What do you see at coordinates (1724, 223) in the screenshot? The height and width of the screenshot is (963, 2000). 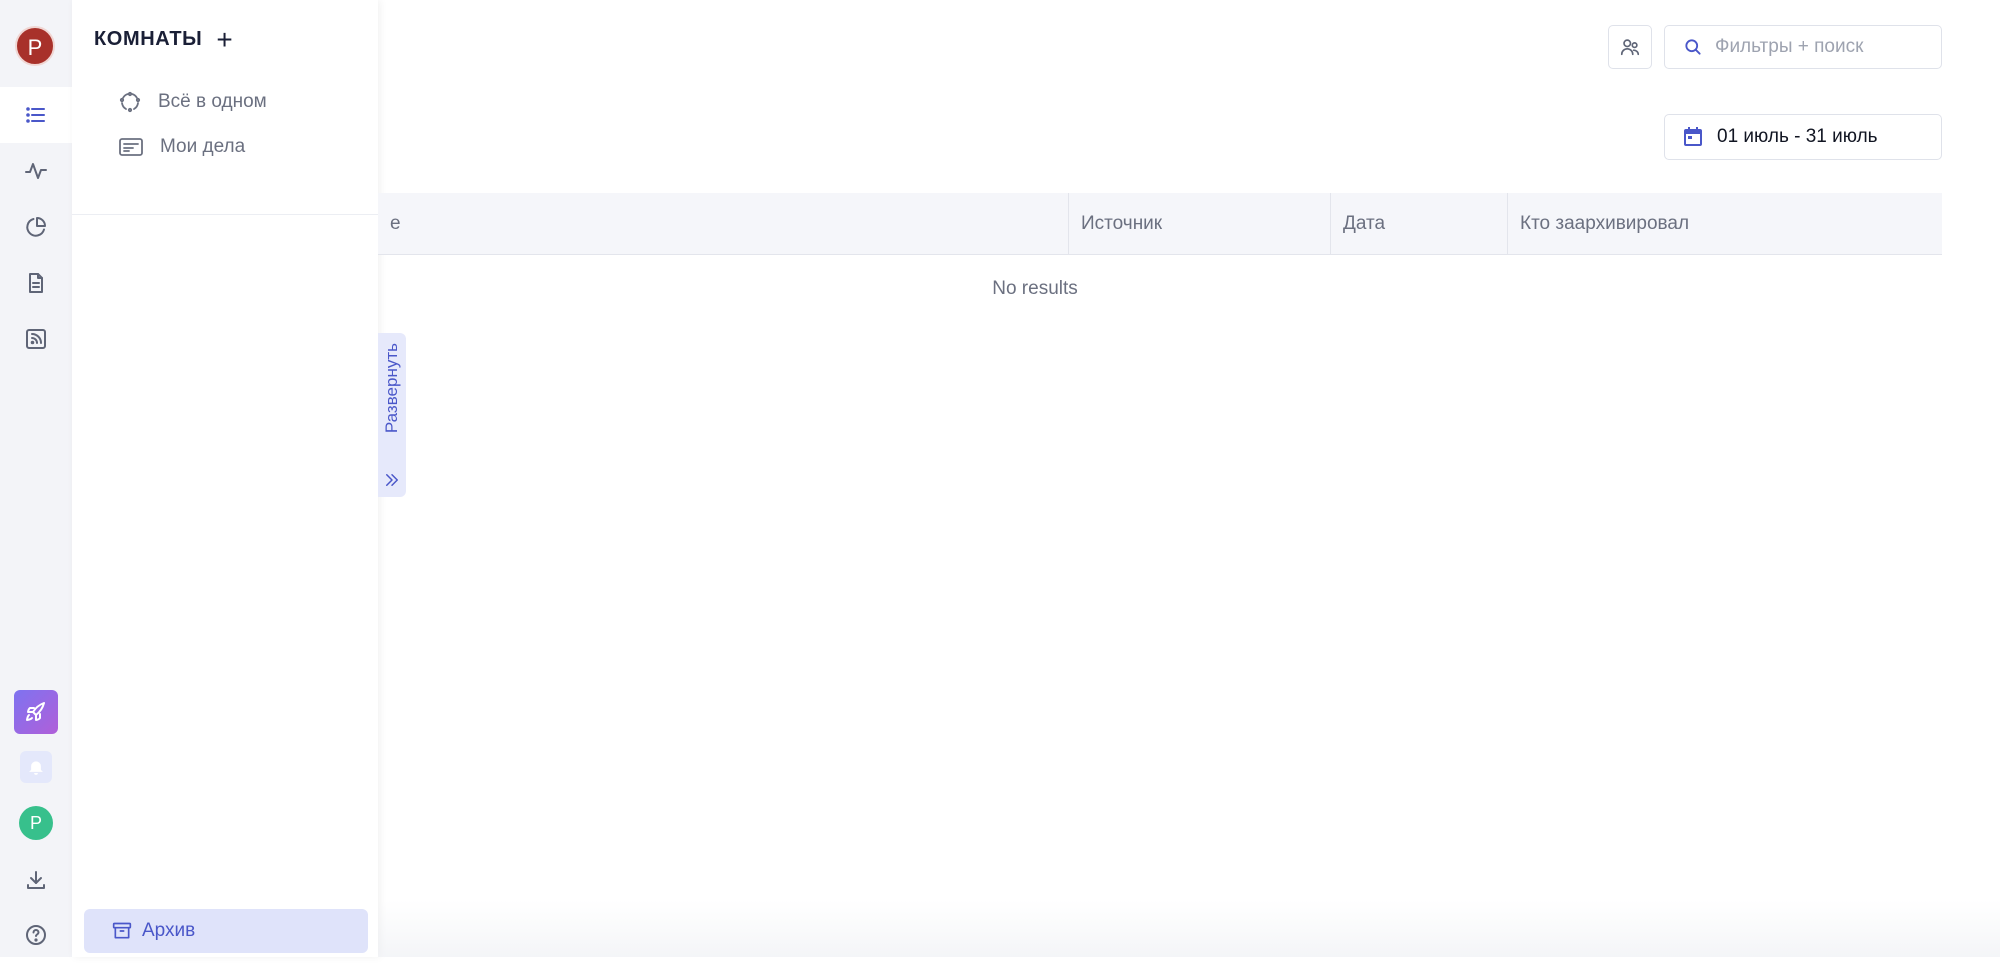 I see `column-header-archived-by: Кто заархивировал` at bounding box center [1724, 223].